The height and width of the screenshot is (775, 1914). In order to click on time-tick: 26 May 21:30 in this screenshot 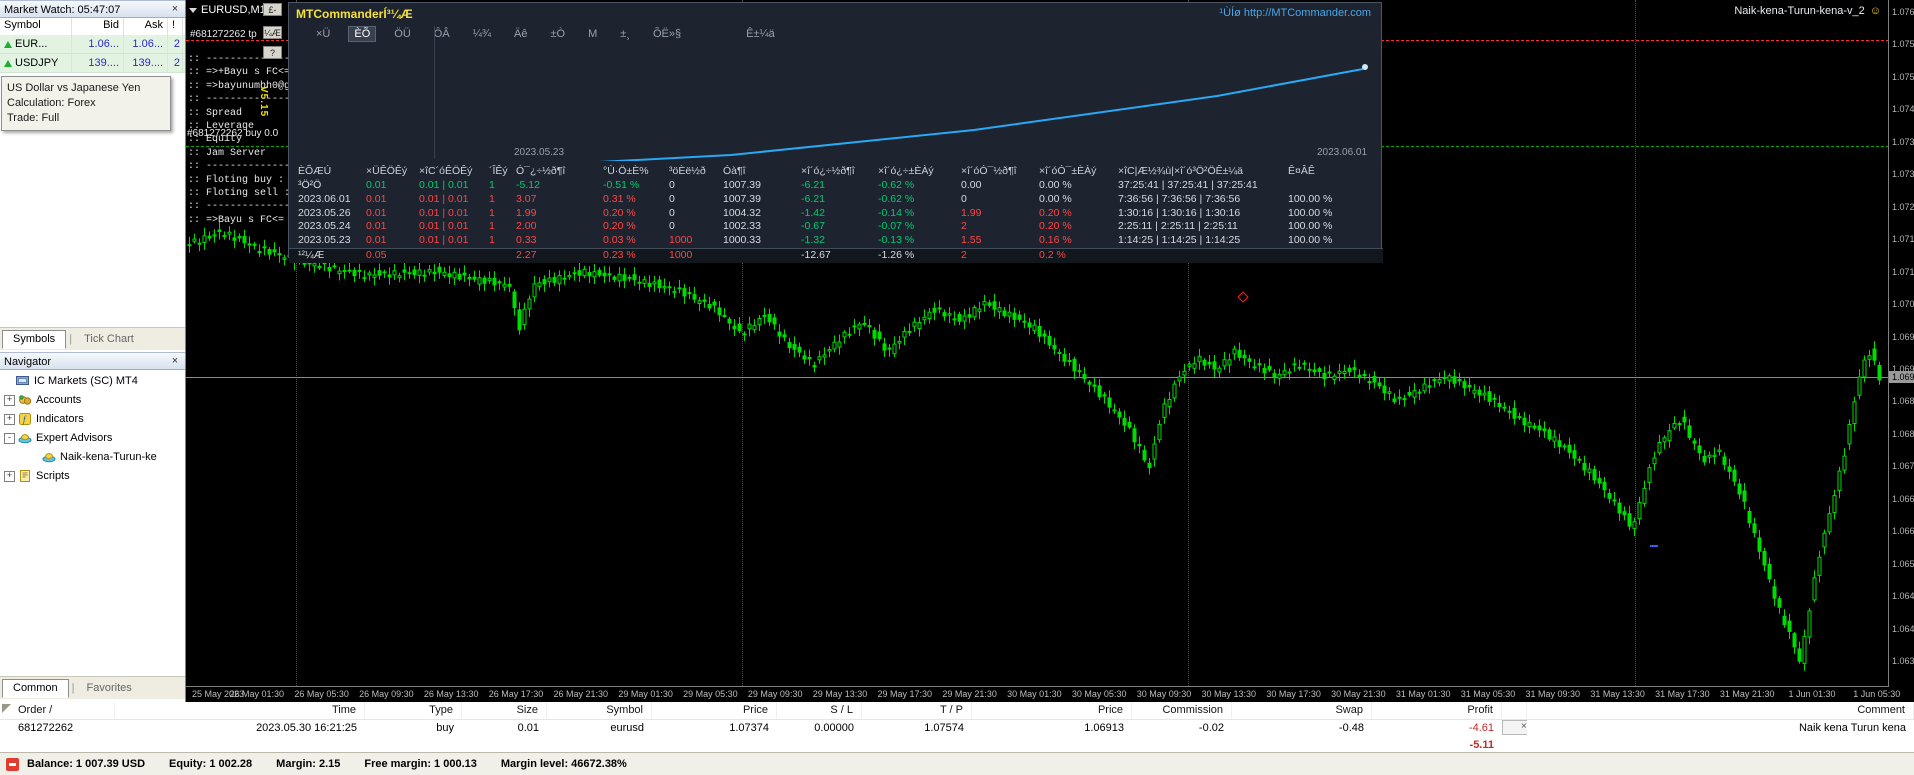, I will do `click(581, 694)`.